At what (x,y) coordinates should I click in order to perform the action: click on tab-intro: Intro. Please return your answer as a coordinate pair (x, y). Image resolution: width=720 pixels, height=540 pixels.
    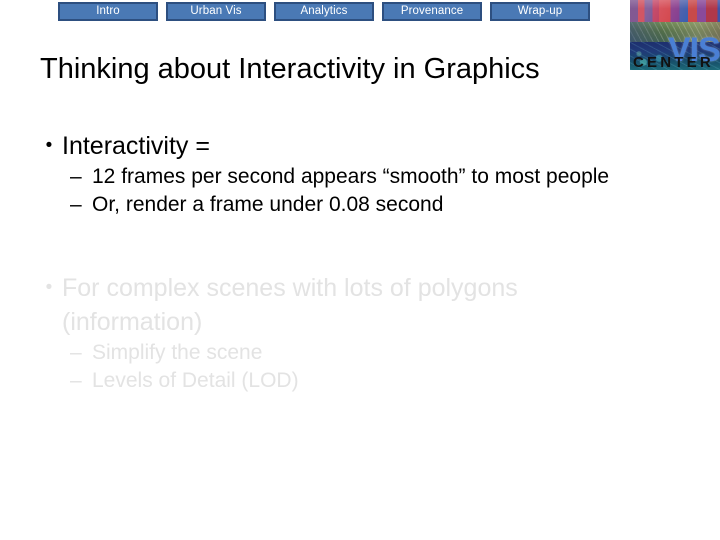
    Looking at the image, I should click on (108, 11).